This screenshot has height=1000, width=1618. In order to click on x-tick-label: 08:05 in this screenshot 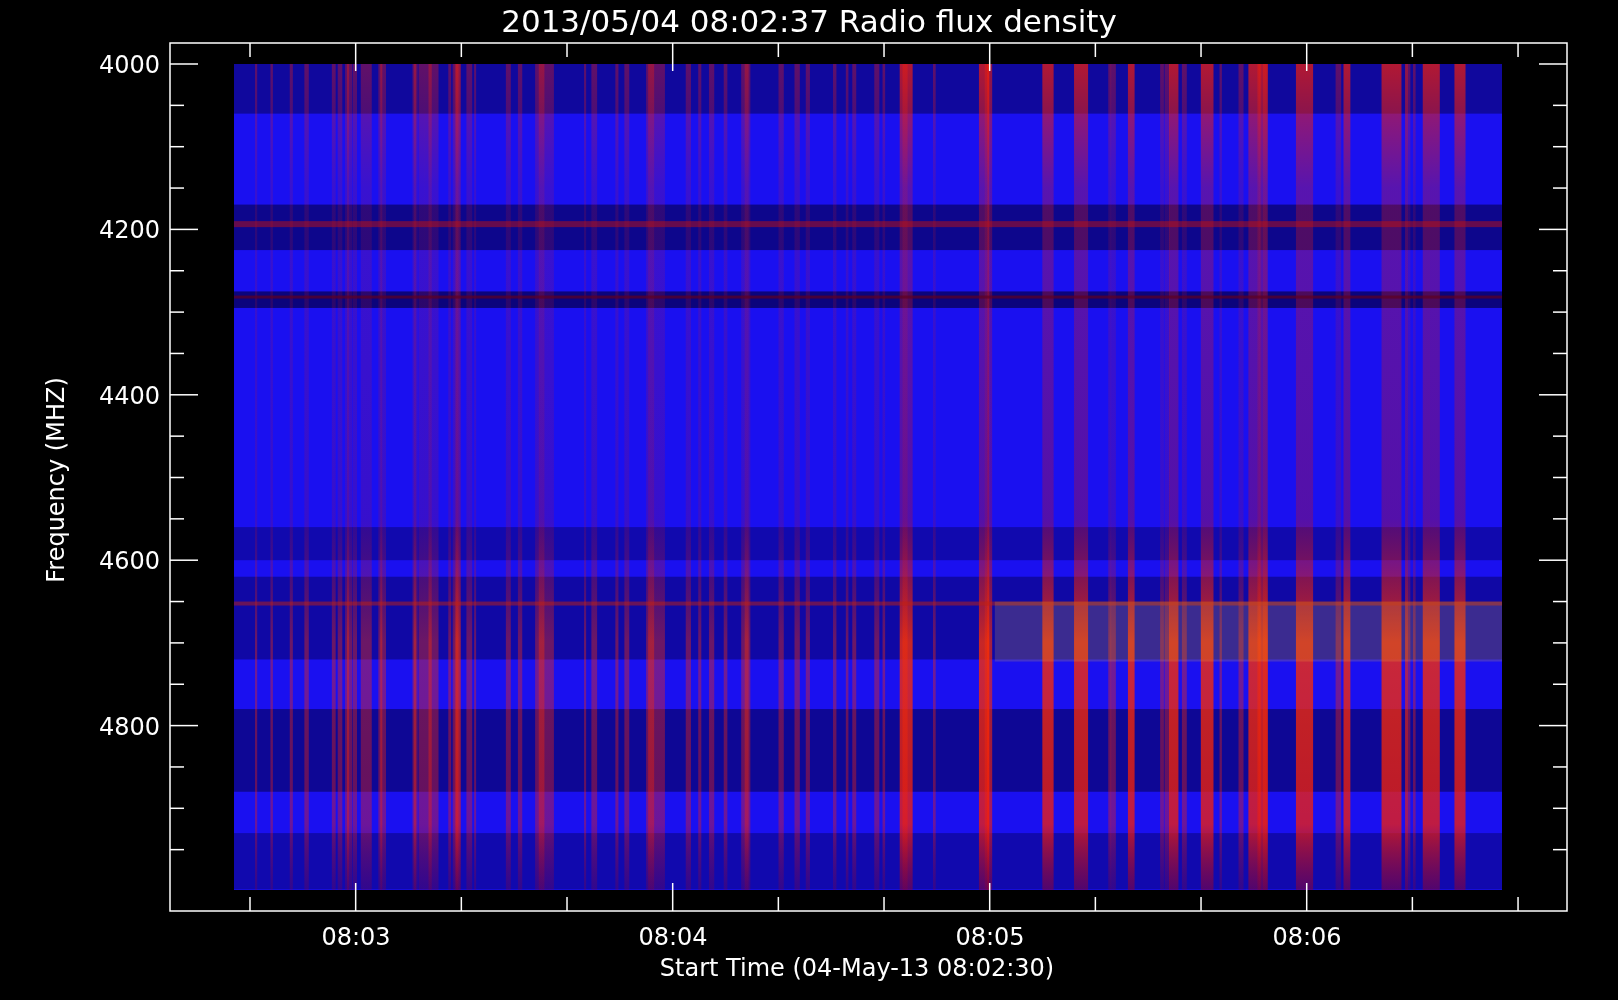, I will do `click(990, 937)`.